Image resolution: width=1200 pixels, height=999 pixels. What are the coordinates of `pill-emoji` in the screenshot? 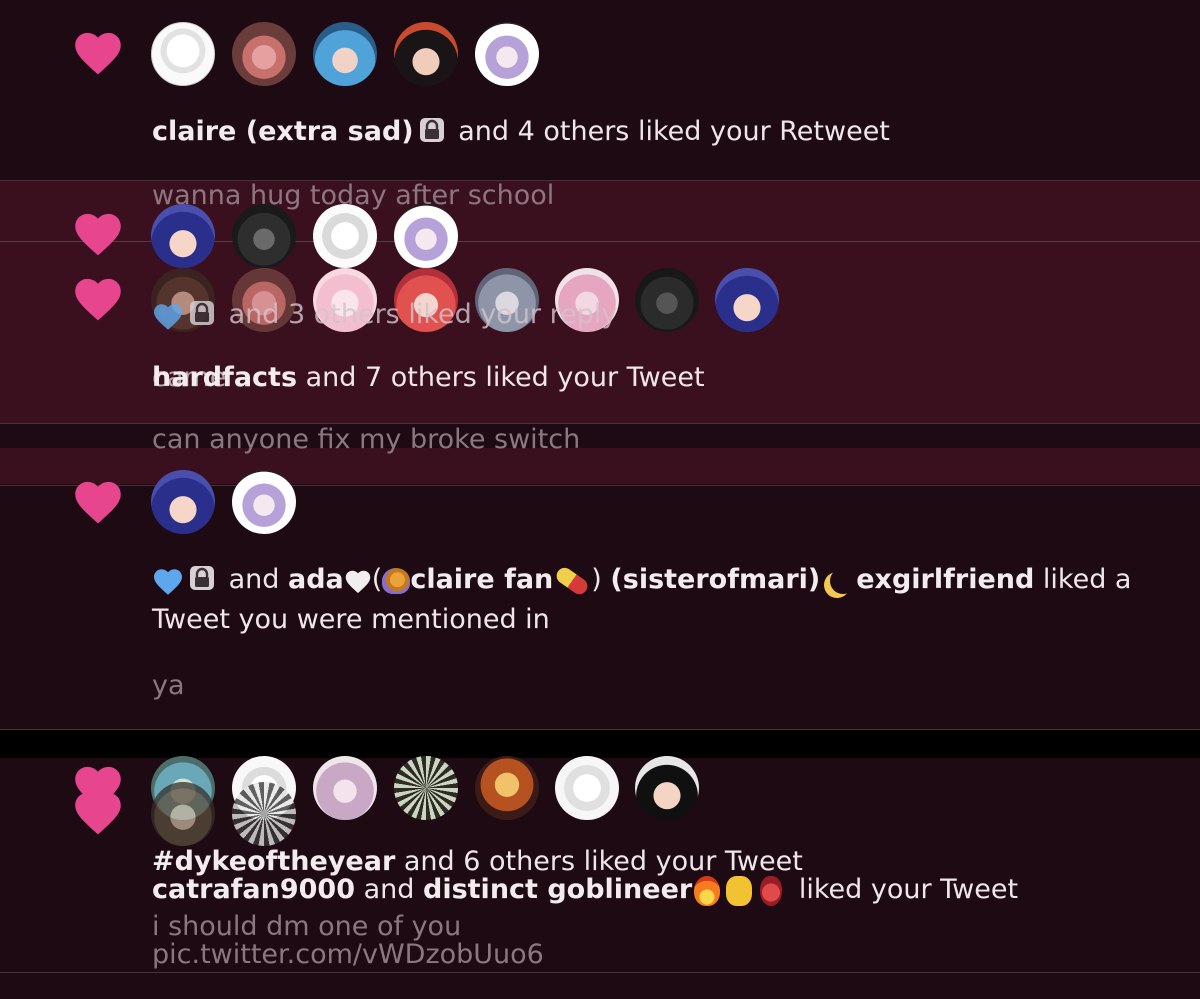 It's located at (572, 580).